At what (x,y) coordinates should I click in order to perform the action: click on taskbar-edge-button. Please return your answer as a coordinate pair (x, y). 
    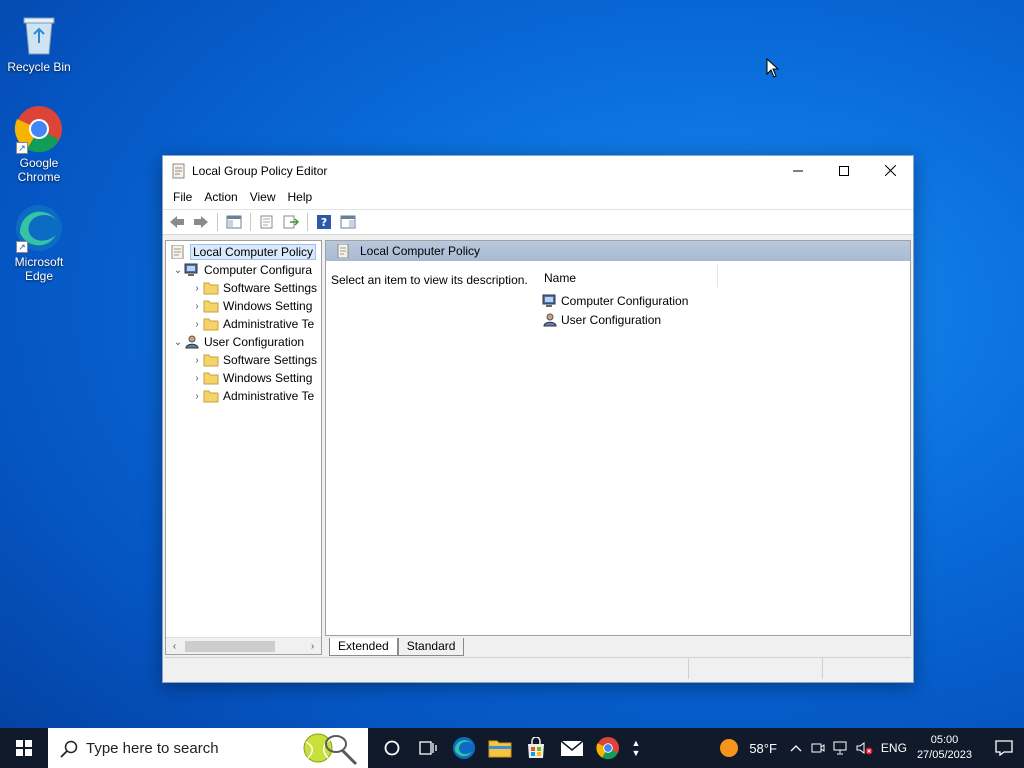
    Looking at the image, I should click on (464, 748).